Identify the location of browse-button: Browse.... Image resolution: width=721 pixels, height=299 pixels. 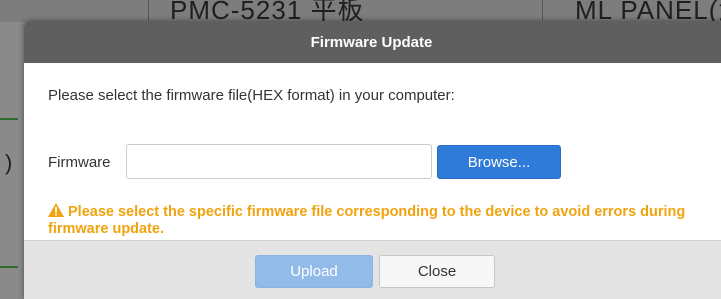
(499, 162).